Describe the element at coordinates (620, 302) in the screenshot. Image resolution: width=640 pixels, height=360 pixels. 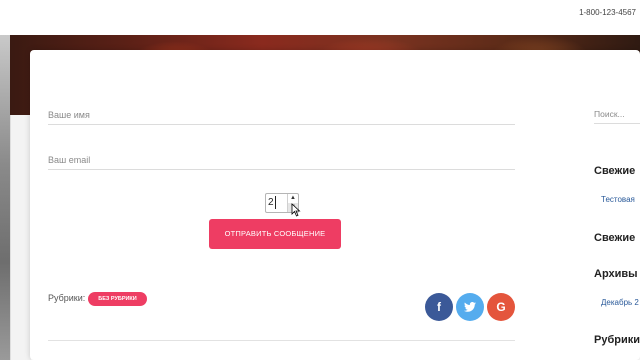
I see `sidebar-link-archive: Декабрь 2` at that location.